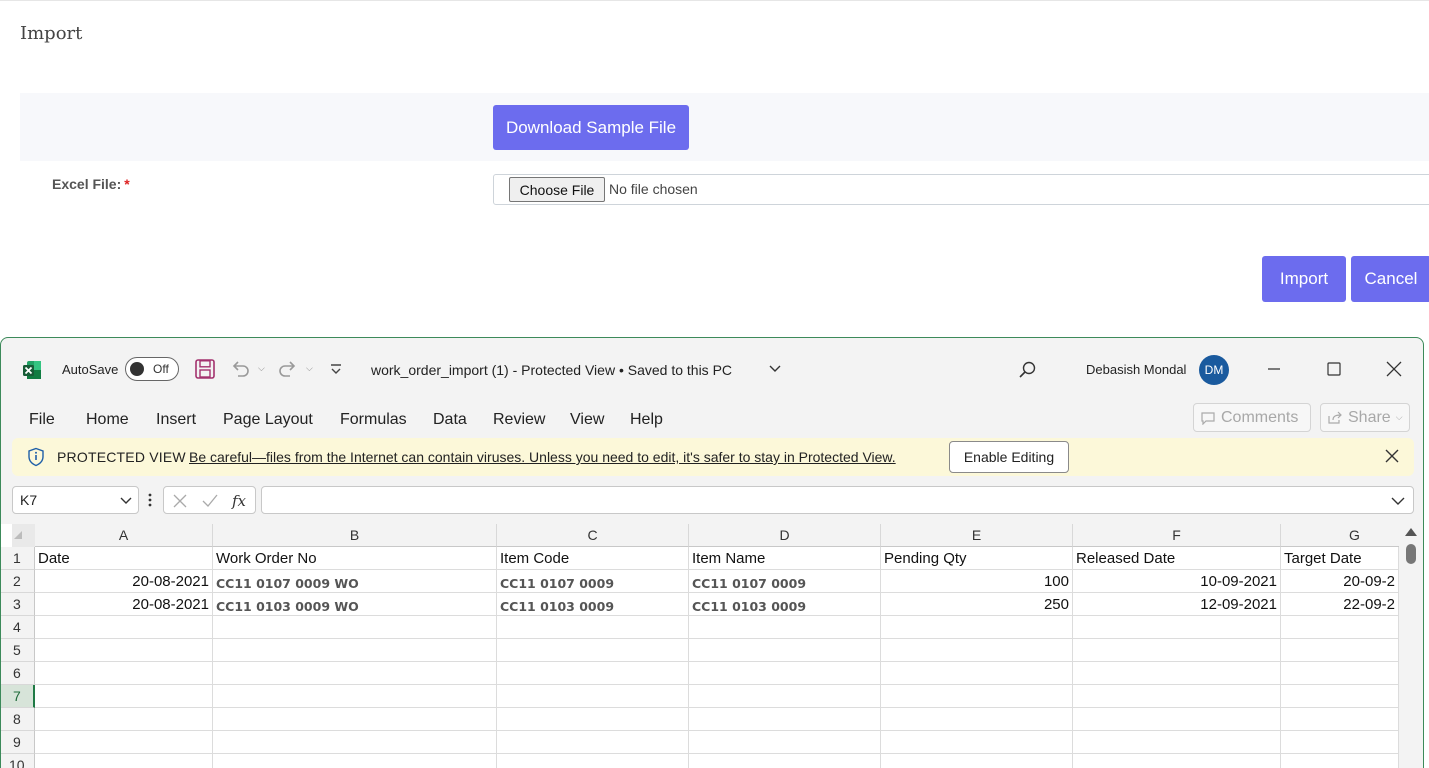 This screenshot has height=768, width=1429. What do you see at coordinates (355, 558) in the screenshot?
I see `cell-b1: Work Order No` at bounding box center [355, 558].